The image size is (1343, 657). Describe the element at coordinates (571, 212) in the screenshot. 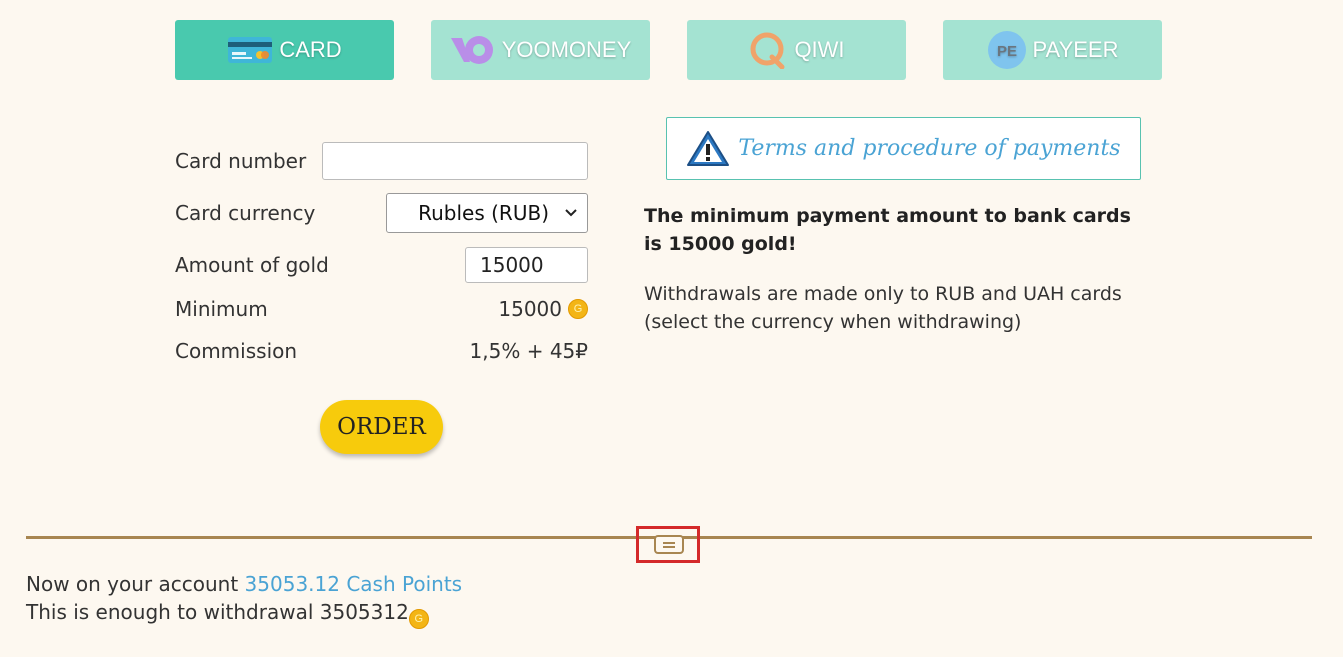

I see `chevron-down-icon` at that location.